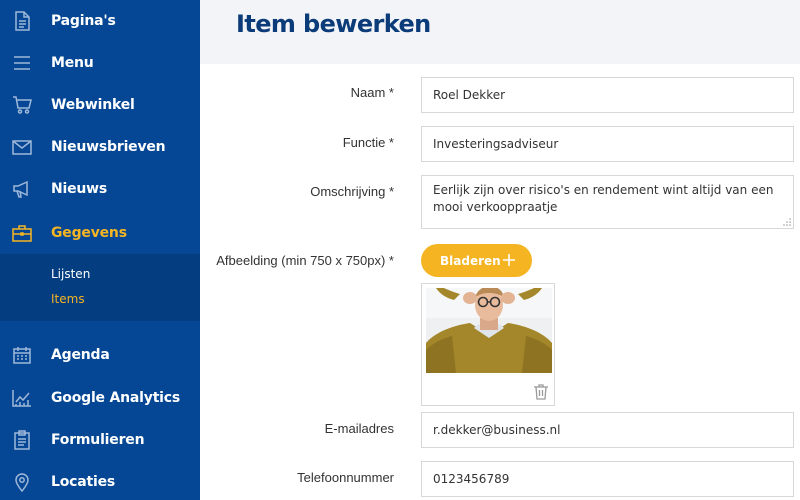  I want to click on sidebar-item-webwinkel: Webwinkel, so click(100, 105).